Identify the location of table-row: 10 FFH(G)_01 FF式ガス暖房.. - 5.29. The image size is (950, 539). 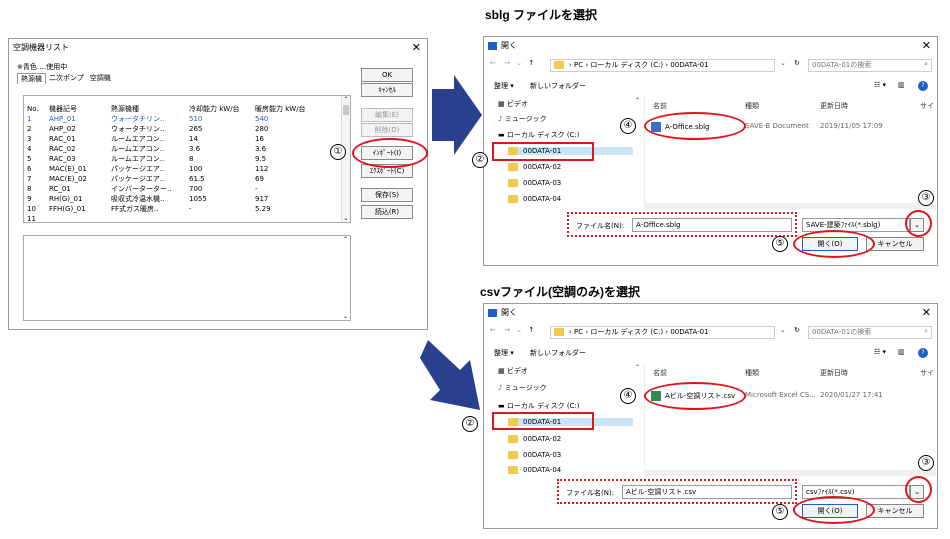
(174, 209).